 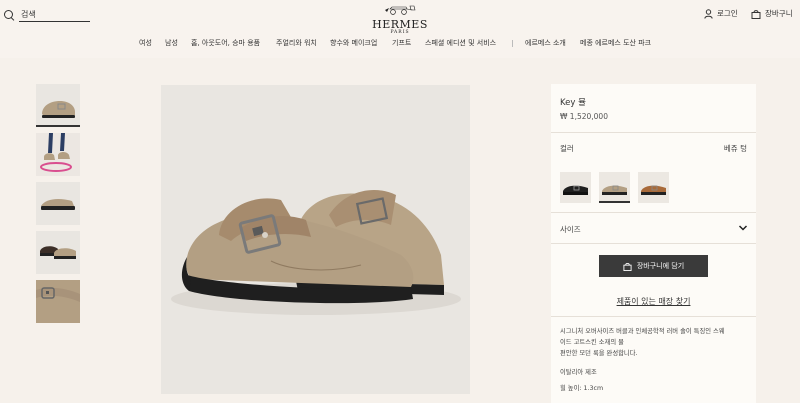 I want to click on made-in-text: 이탈리아 제조, so click(x=578, y=372).